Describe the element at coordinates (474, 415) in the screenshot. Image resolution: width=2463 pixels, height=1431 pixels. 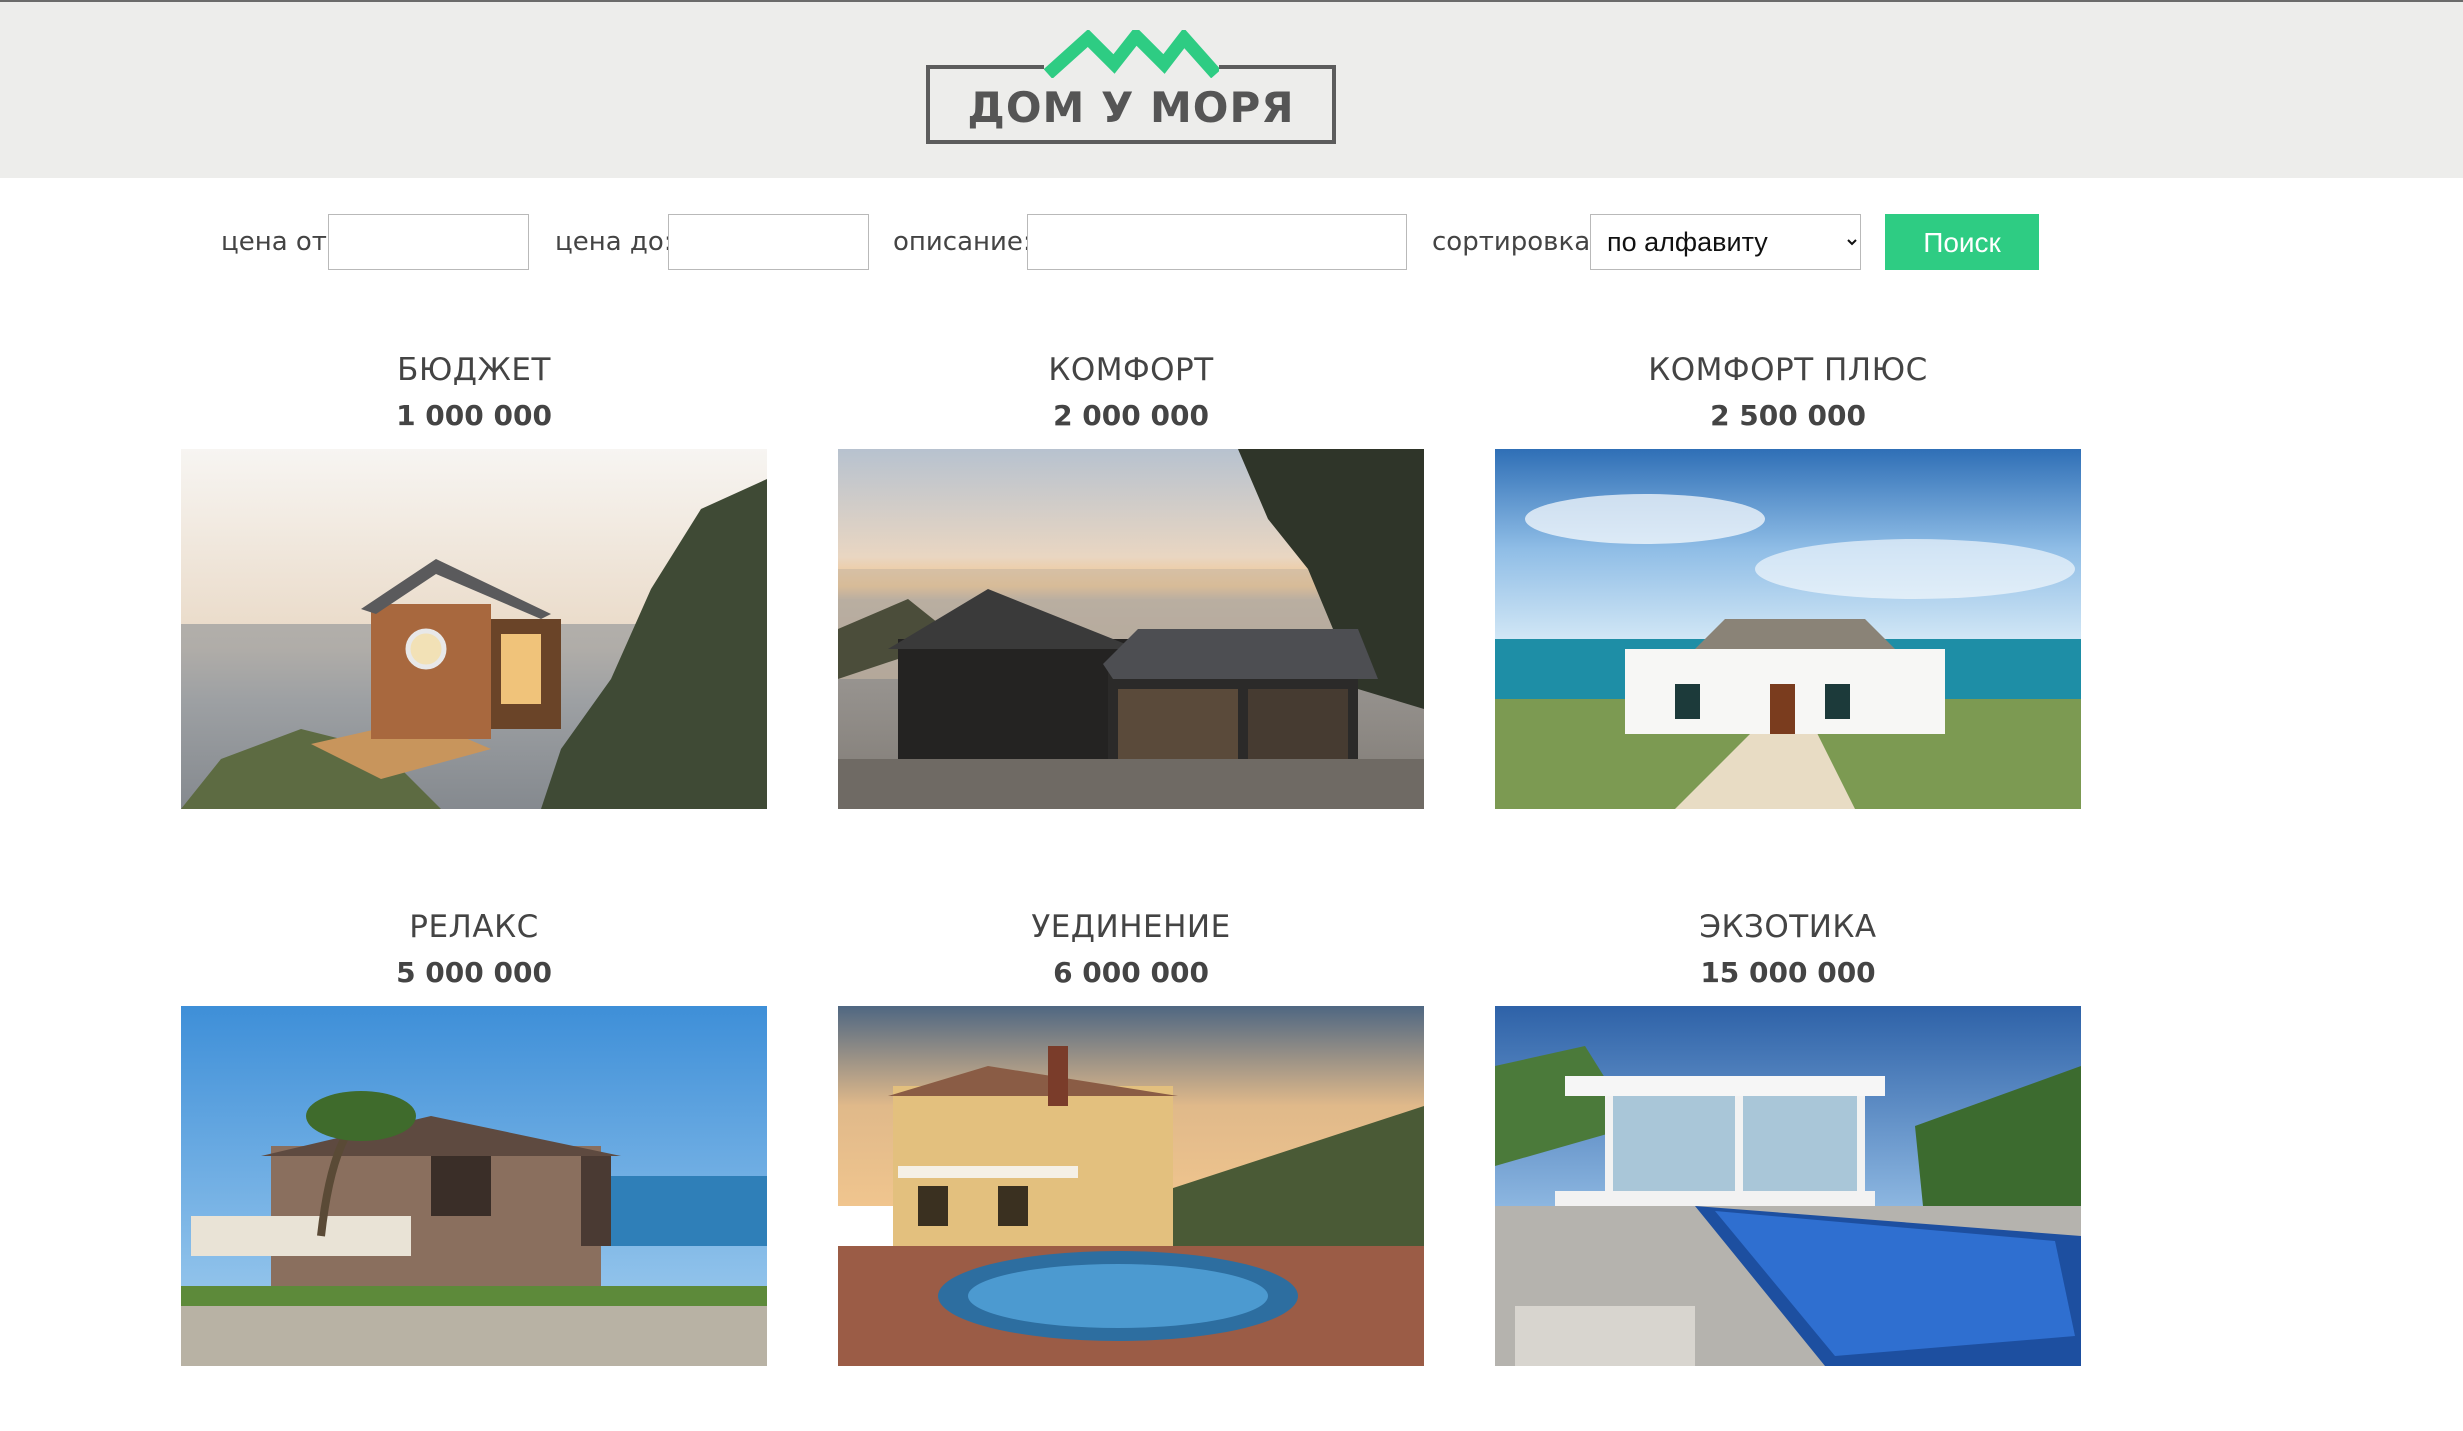
I see `listing-price: 1 000 000` at that location.